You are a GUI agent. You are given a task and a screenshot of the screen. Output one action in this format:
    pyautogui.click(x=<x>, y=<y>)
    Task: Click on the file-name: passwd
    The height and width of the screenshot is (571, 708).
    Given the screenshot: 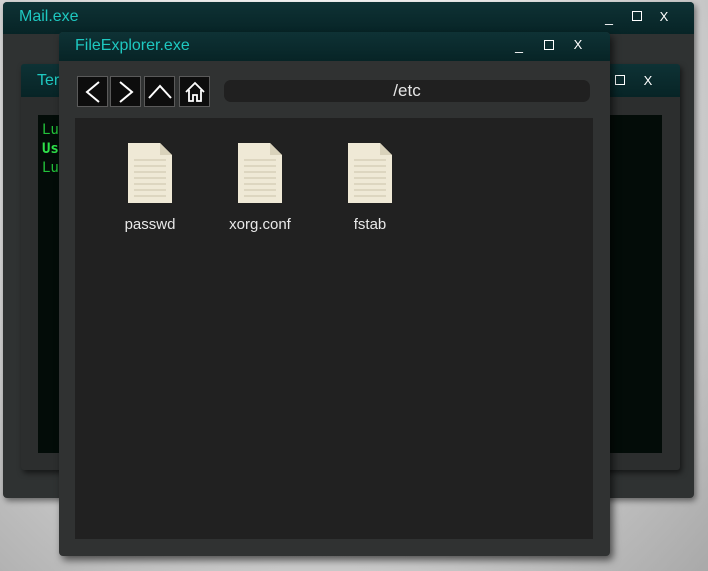 What is the action you would take?
    pyautogui.click(x=150, y=224)
    